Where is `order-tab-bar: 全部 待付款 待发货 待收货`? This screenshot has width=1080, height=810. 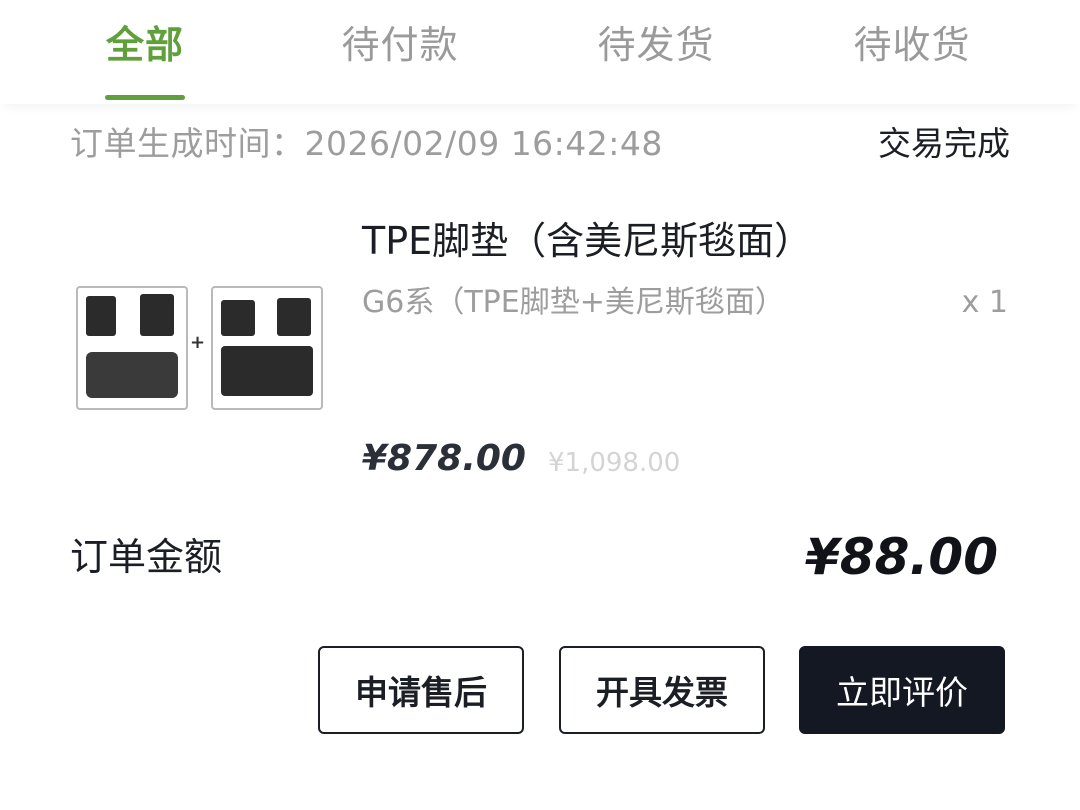
order-tab-bar: 全部 待付款 待发货 待收货 is located at coordinates (540, 52).